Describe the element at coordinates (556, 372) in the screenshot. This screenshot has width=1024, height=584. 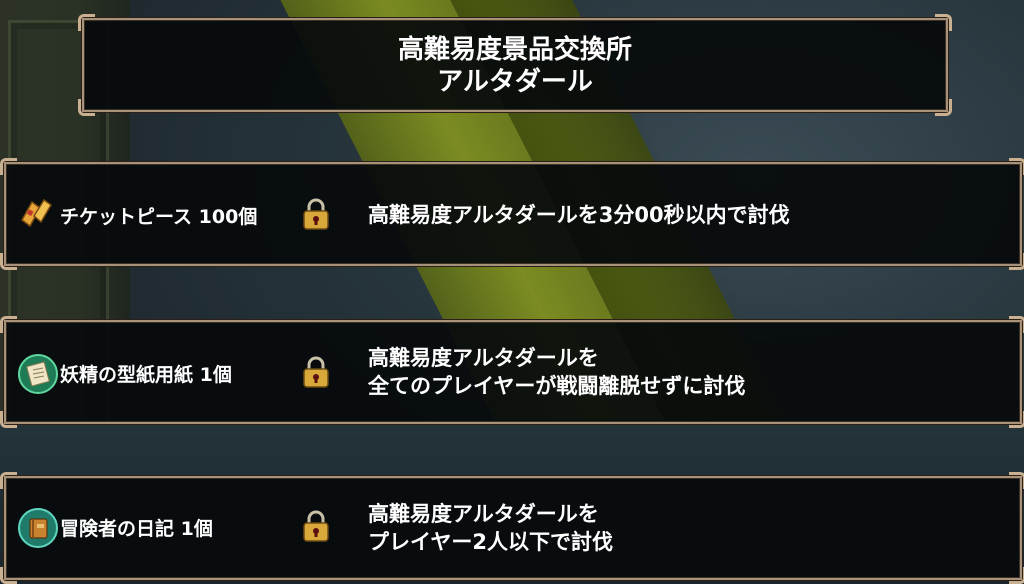
I see `reward-condition: 高難易度アルタダールを 全てのプレイヤーが戦闘離脱せずに討伐` at that location.